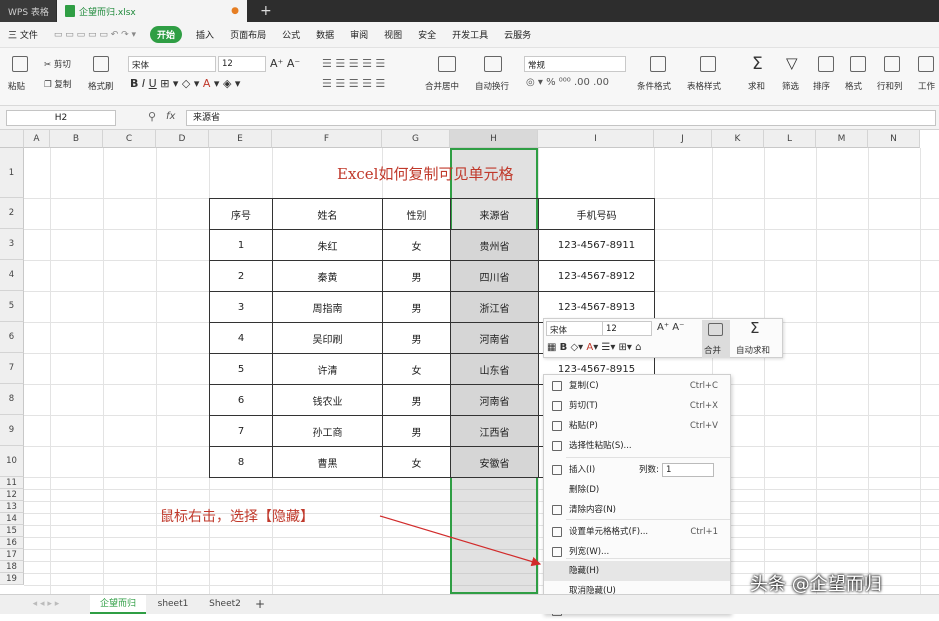 This screenshot has width=939, height=621. What do you see at coordinates (95, 35) in the screenshot?
I see `quick-access-icons: ▭ ▭ ▭ ▭ ▭ ↶ ↷ ▾` at bounding box center [95, 35].